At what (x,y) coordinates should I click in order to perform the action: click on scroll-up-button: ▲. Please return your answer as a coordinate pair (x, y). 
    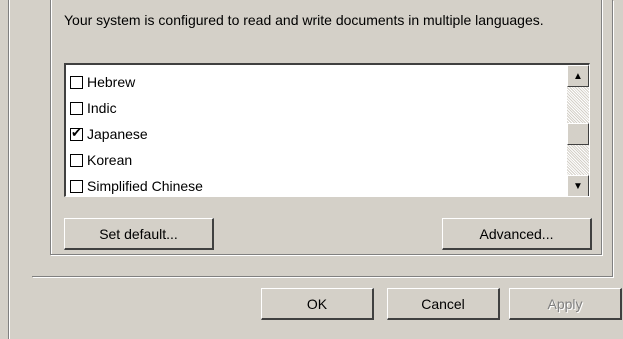
    Looking at the image, I should click on (578, 76).